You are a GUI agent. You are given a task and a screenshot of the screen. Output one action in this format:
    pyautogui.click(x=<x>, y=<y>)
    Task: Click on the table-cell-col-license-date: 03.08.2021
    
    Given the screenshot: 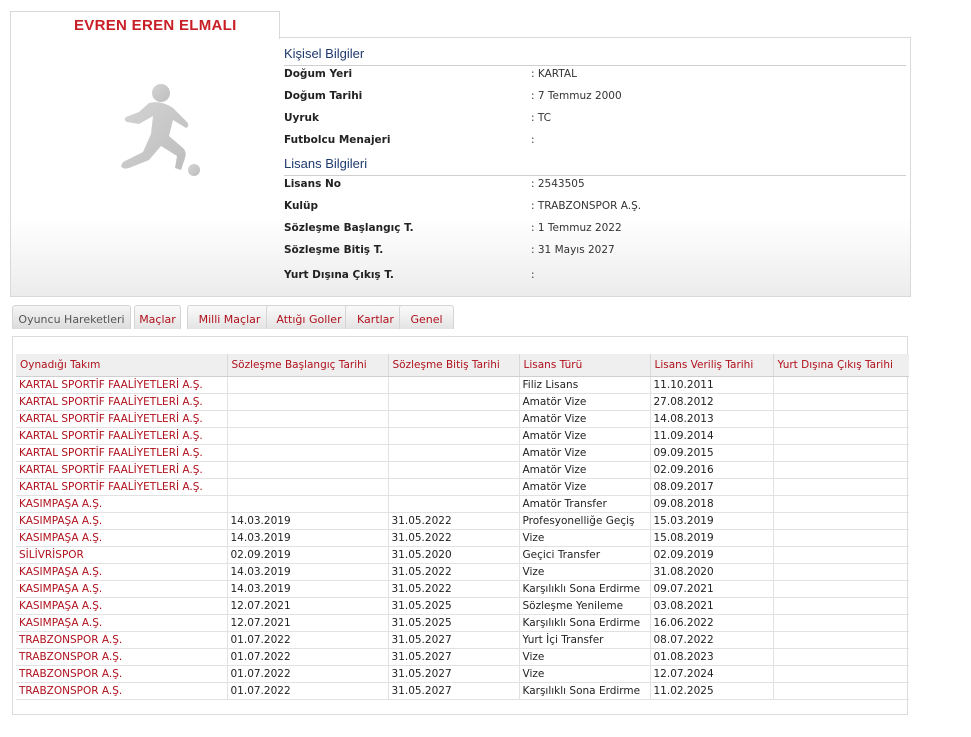 What is the action you would take?
    pyautogui.click(x=712, y=606)
    